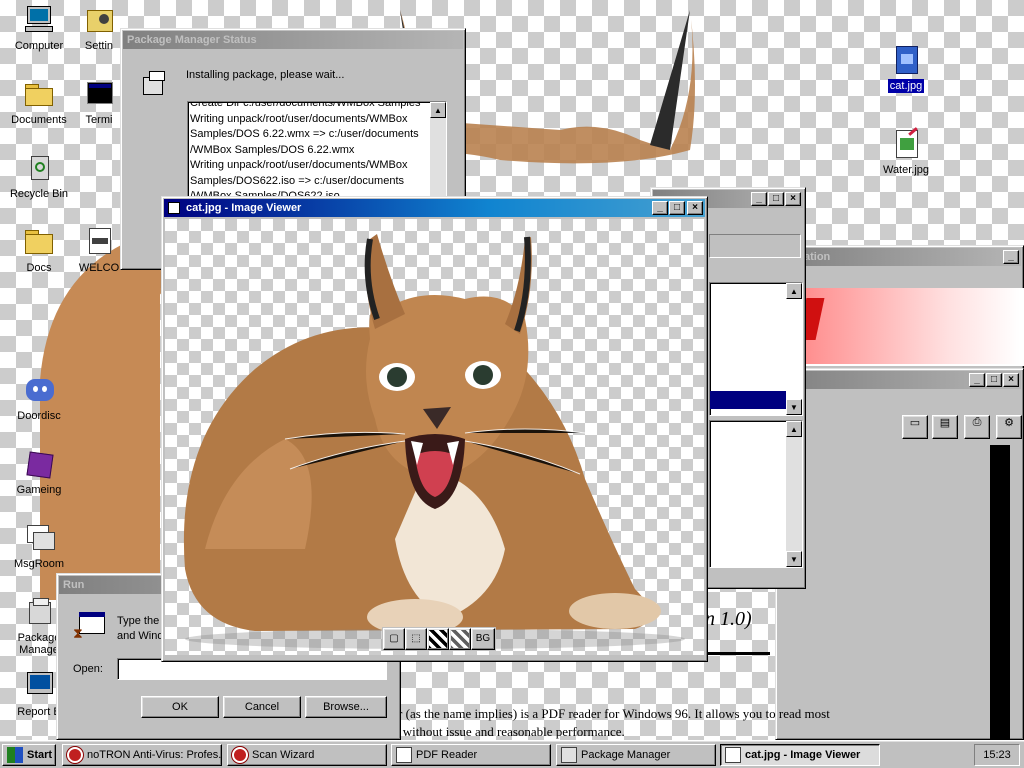 The width and height of the screenshot is (1024, 768). What do you see at coordinates (394, 639) in the screenshot?
I see `fit-icon: ▢` at bounding box center [394, 639].